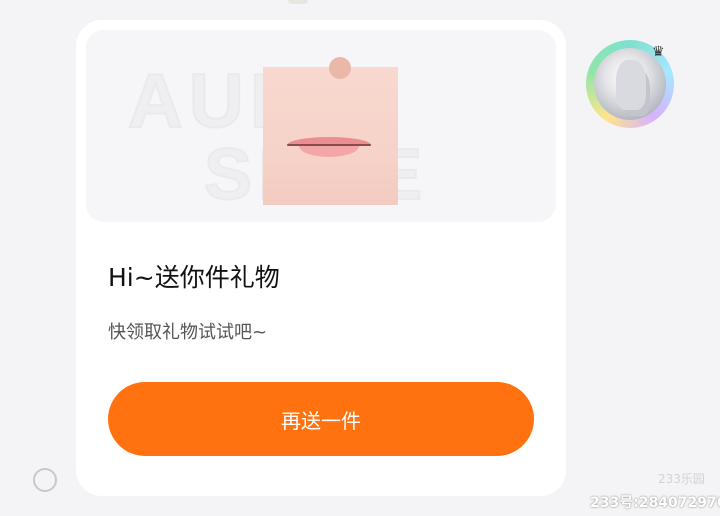 This screenshot has width=720, height=516. What do you see at coordinates (298, 2) in the screenshot?
I see `decorative-dot` at bounding box center [298, 2].